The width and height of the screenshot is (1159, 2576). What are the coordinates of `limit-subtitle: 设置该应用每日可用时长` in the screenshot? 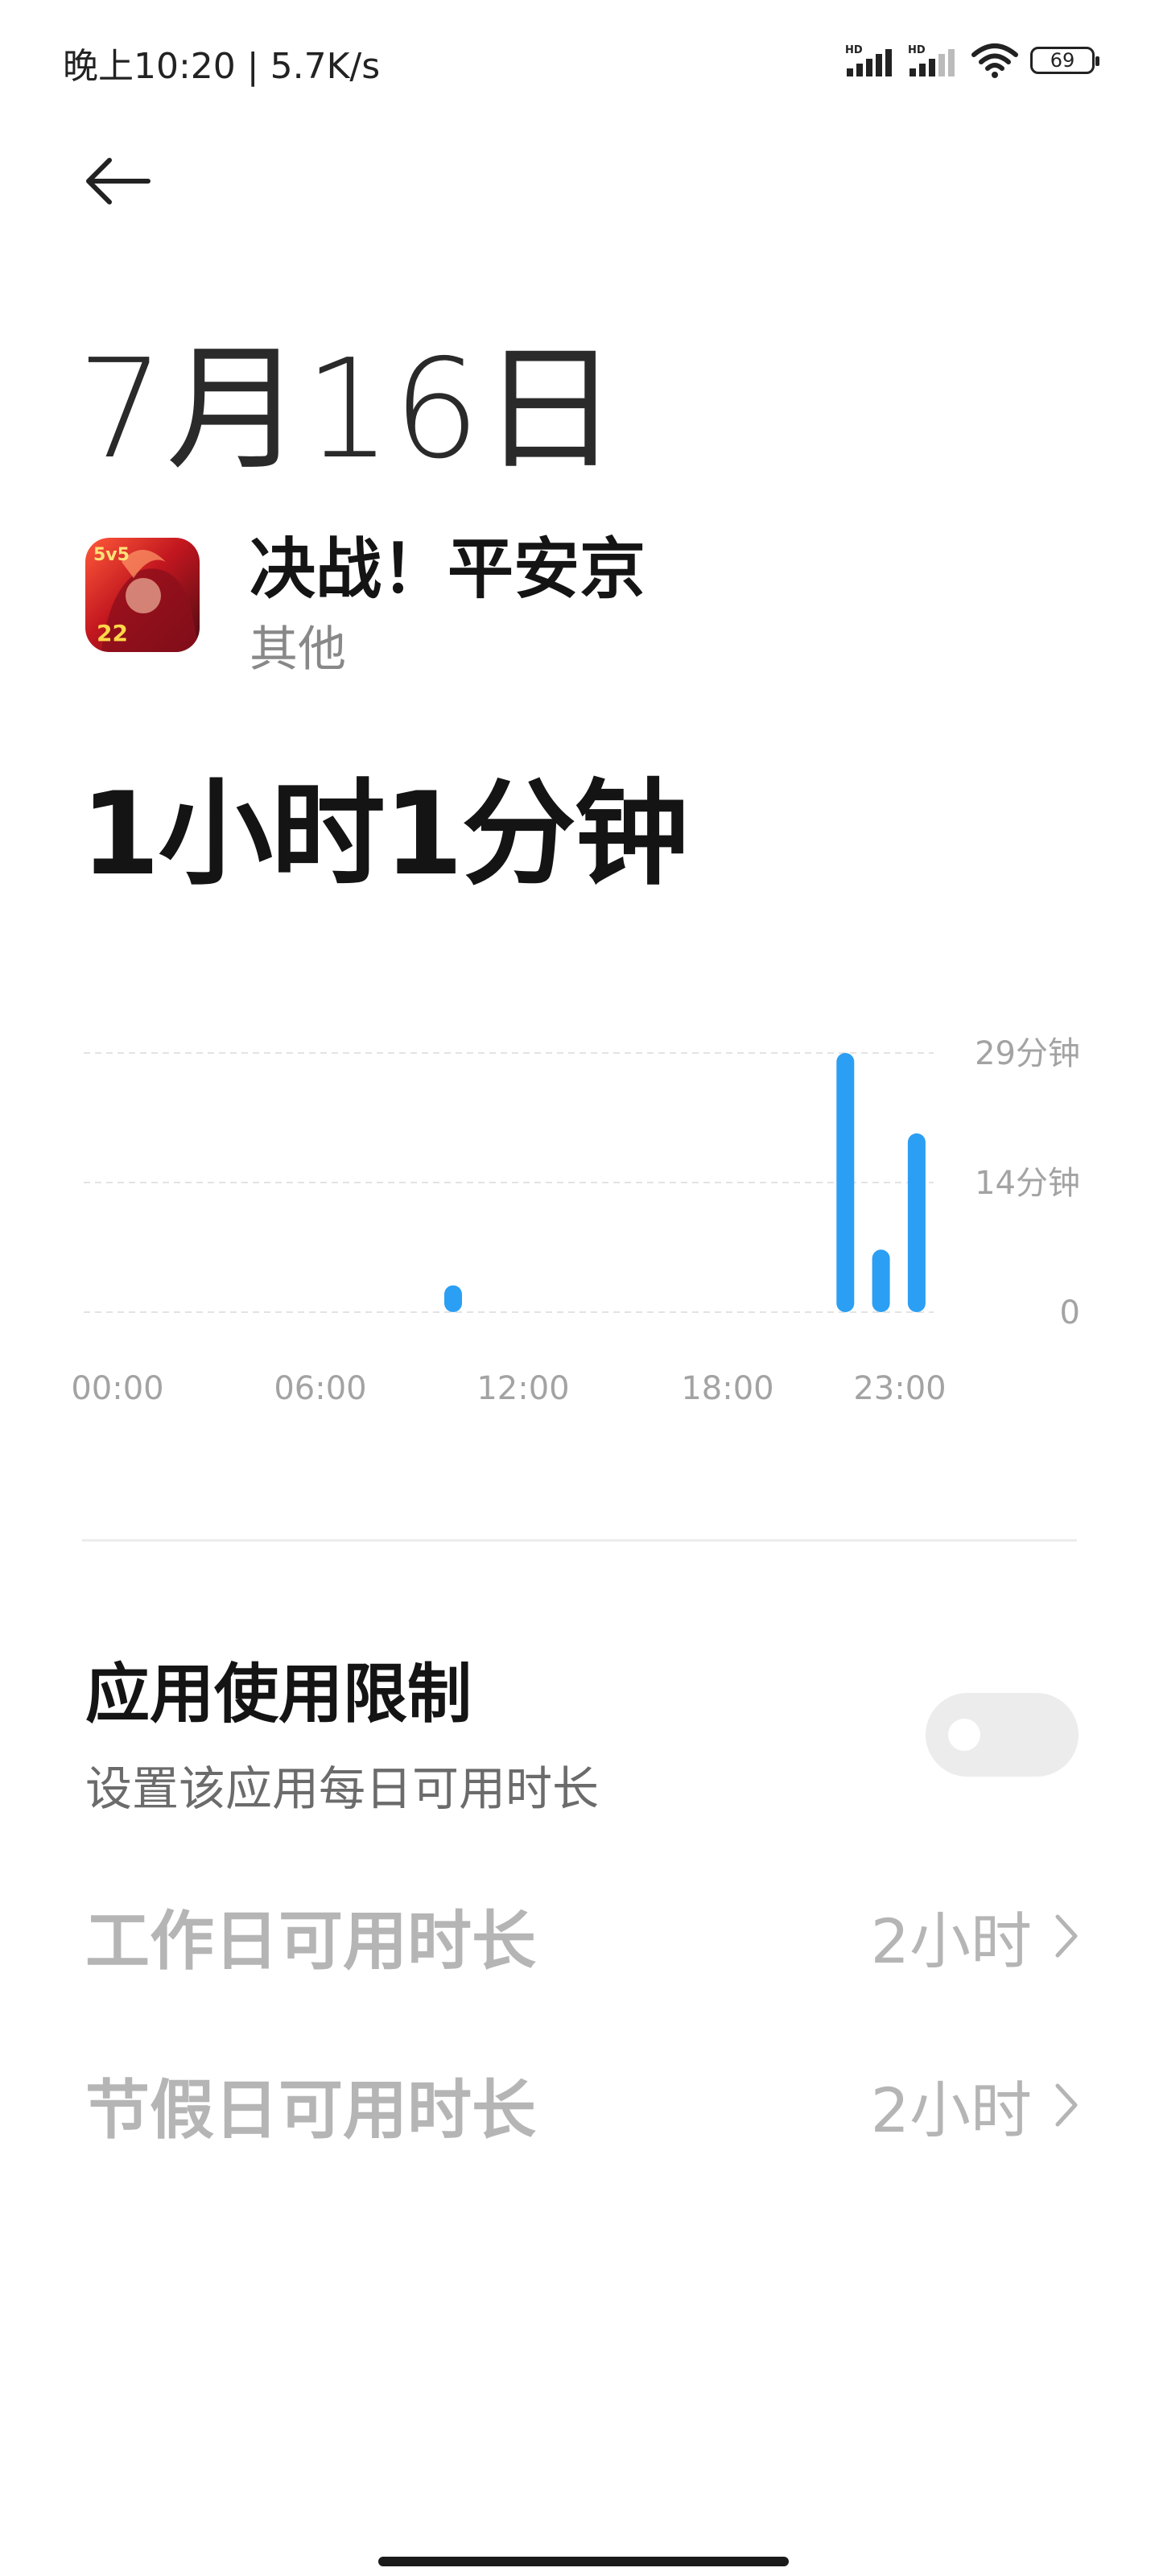 It's located at (342, 1788).